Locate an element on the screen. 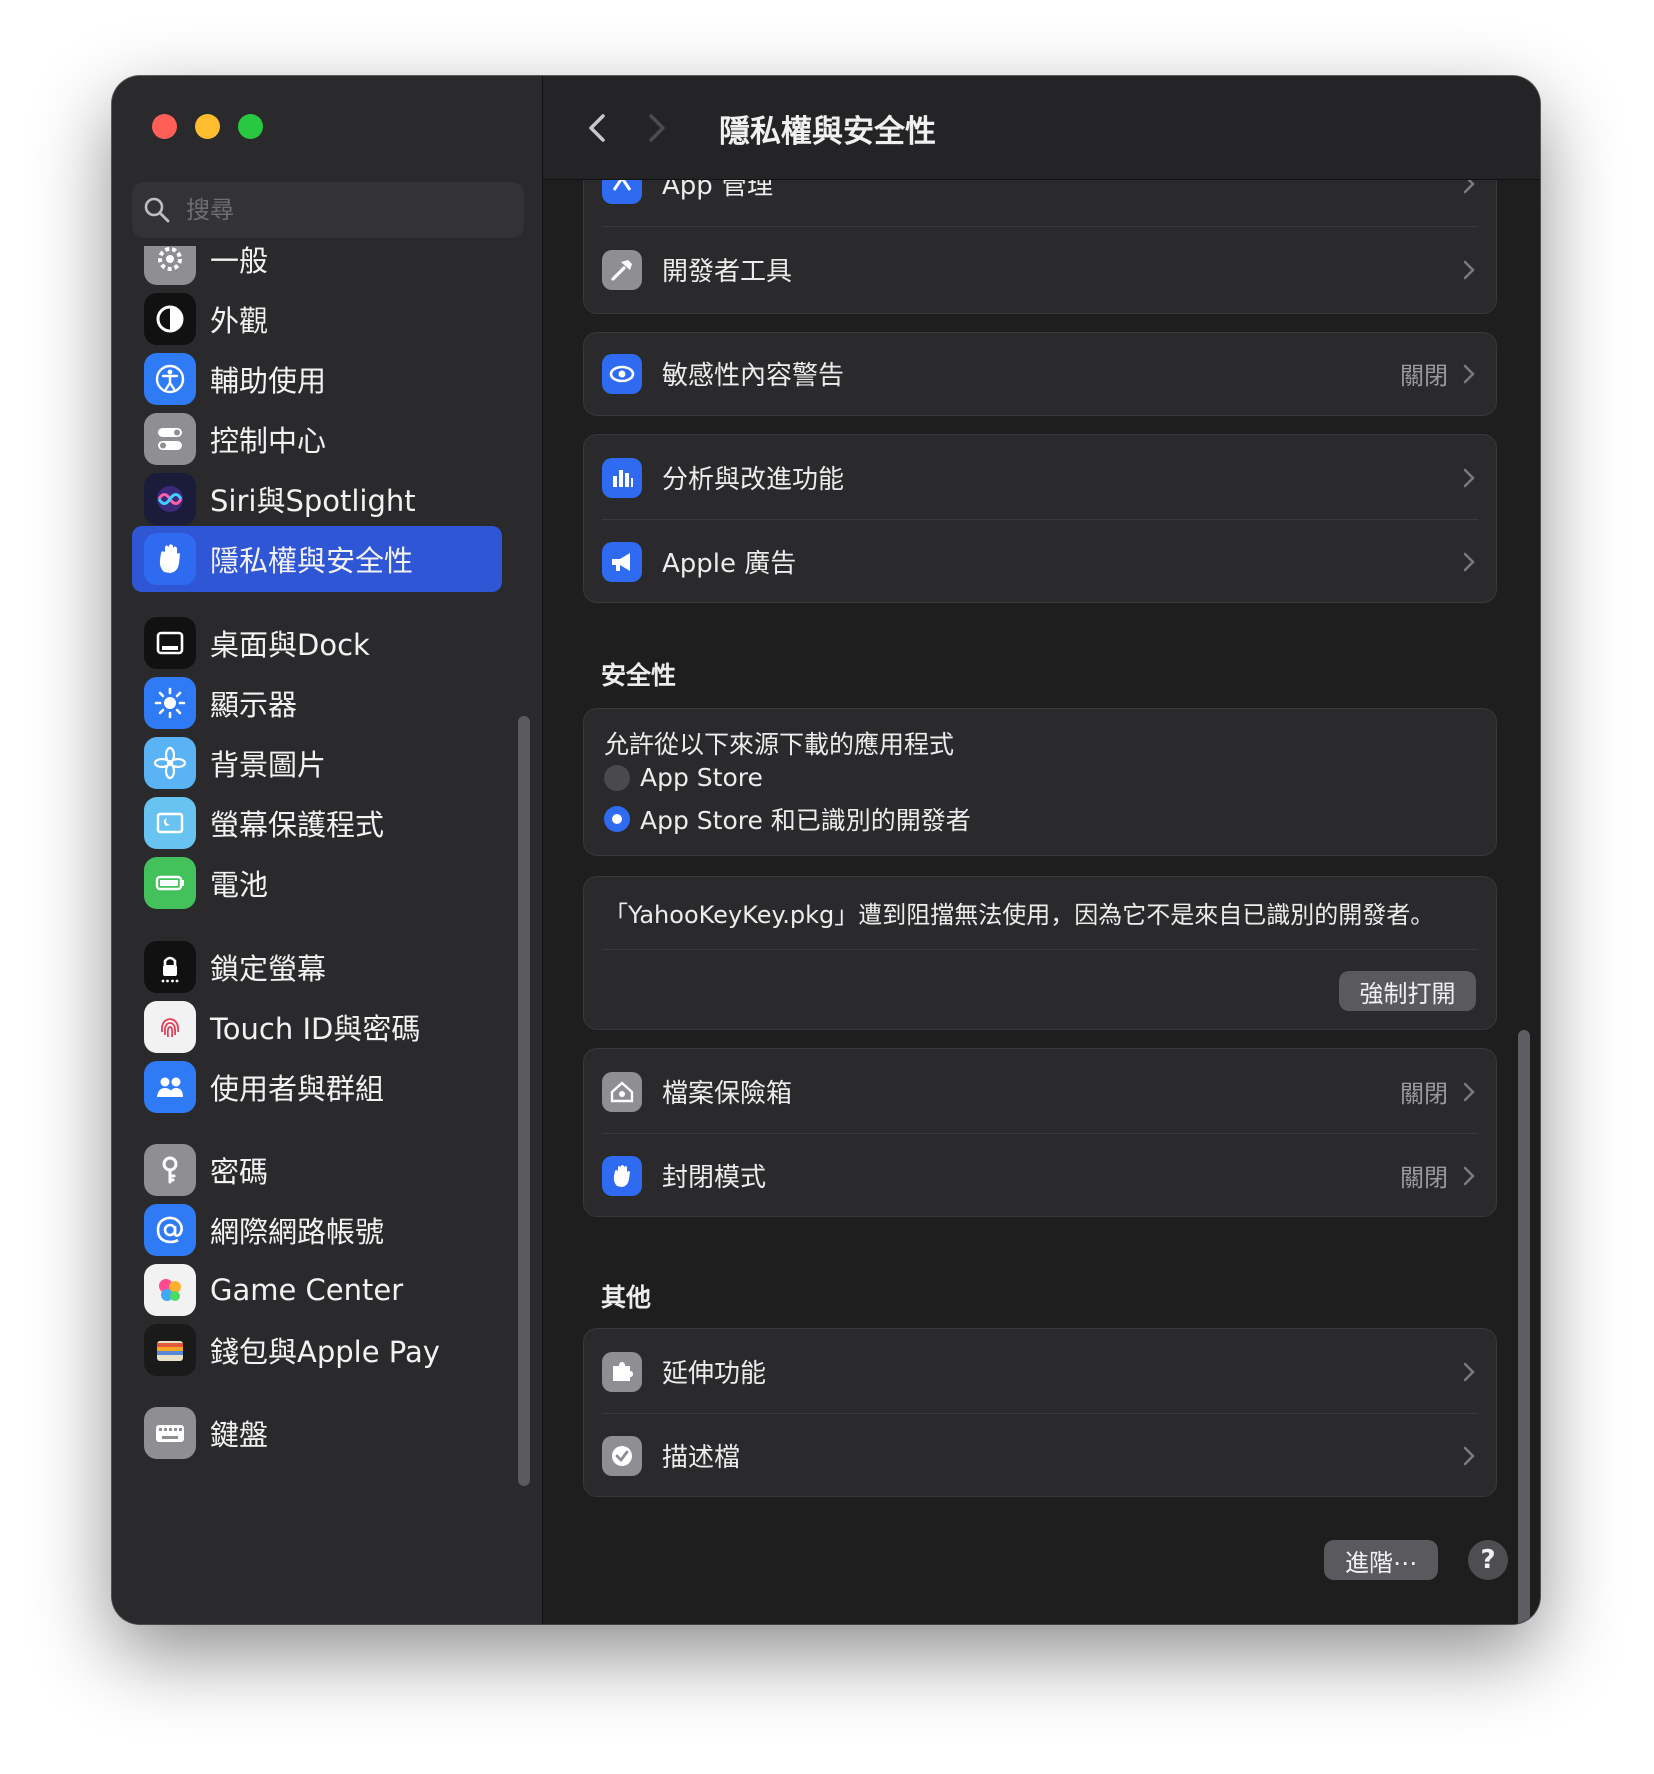  sidebar-item-label: 密碼 is located at coordinates (239, 1172).